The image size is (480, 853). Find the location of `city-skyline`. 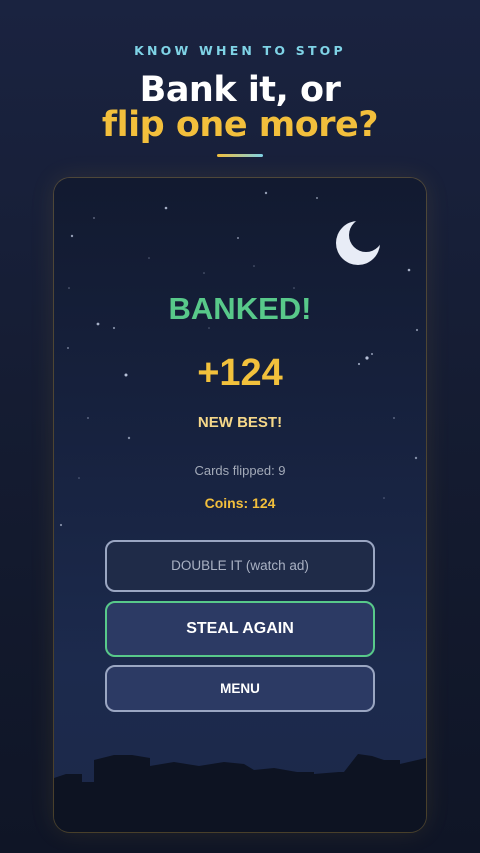

city-skyline is located at coordinates (240, 793).